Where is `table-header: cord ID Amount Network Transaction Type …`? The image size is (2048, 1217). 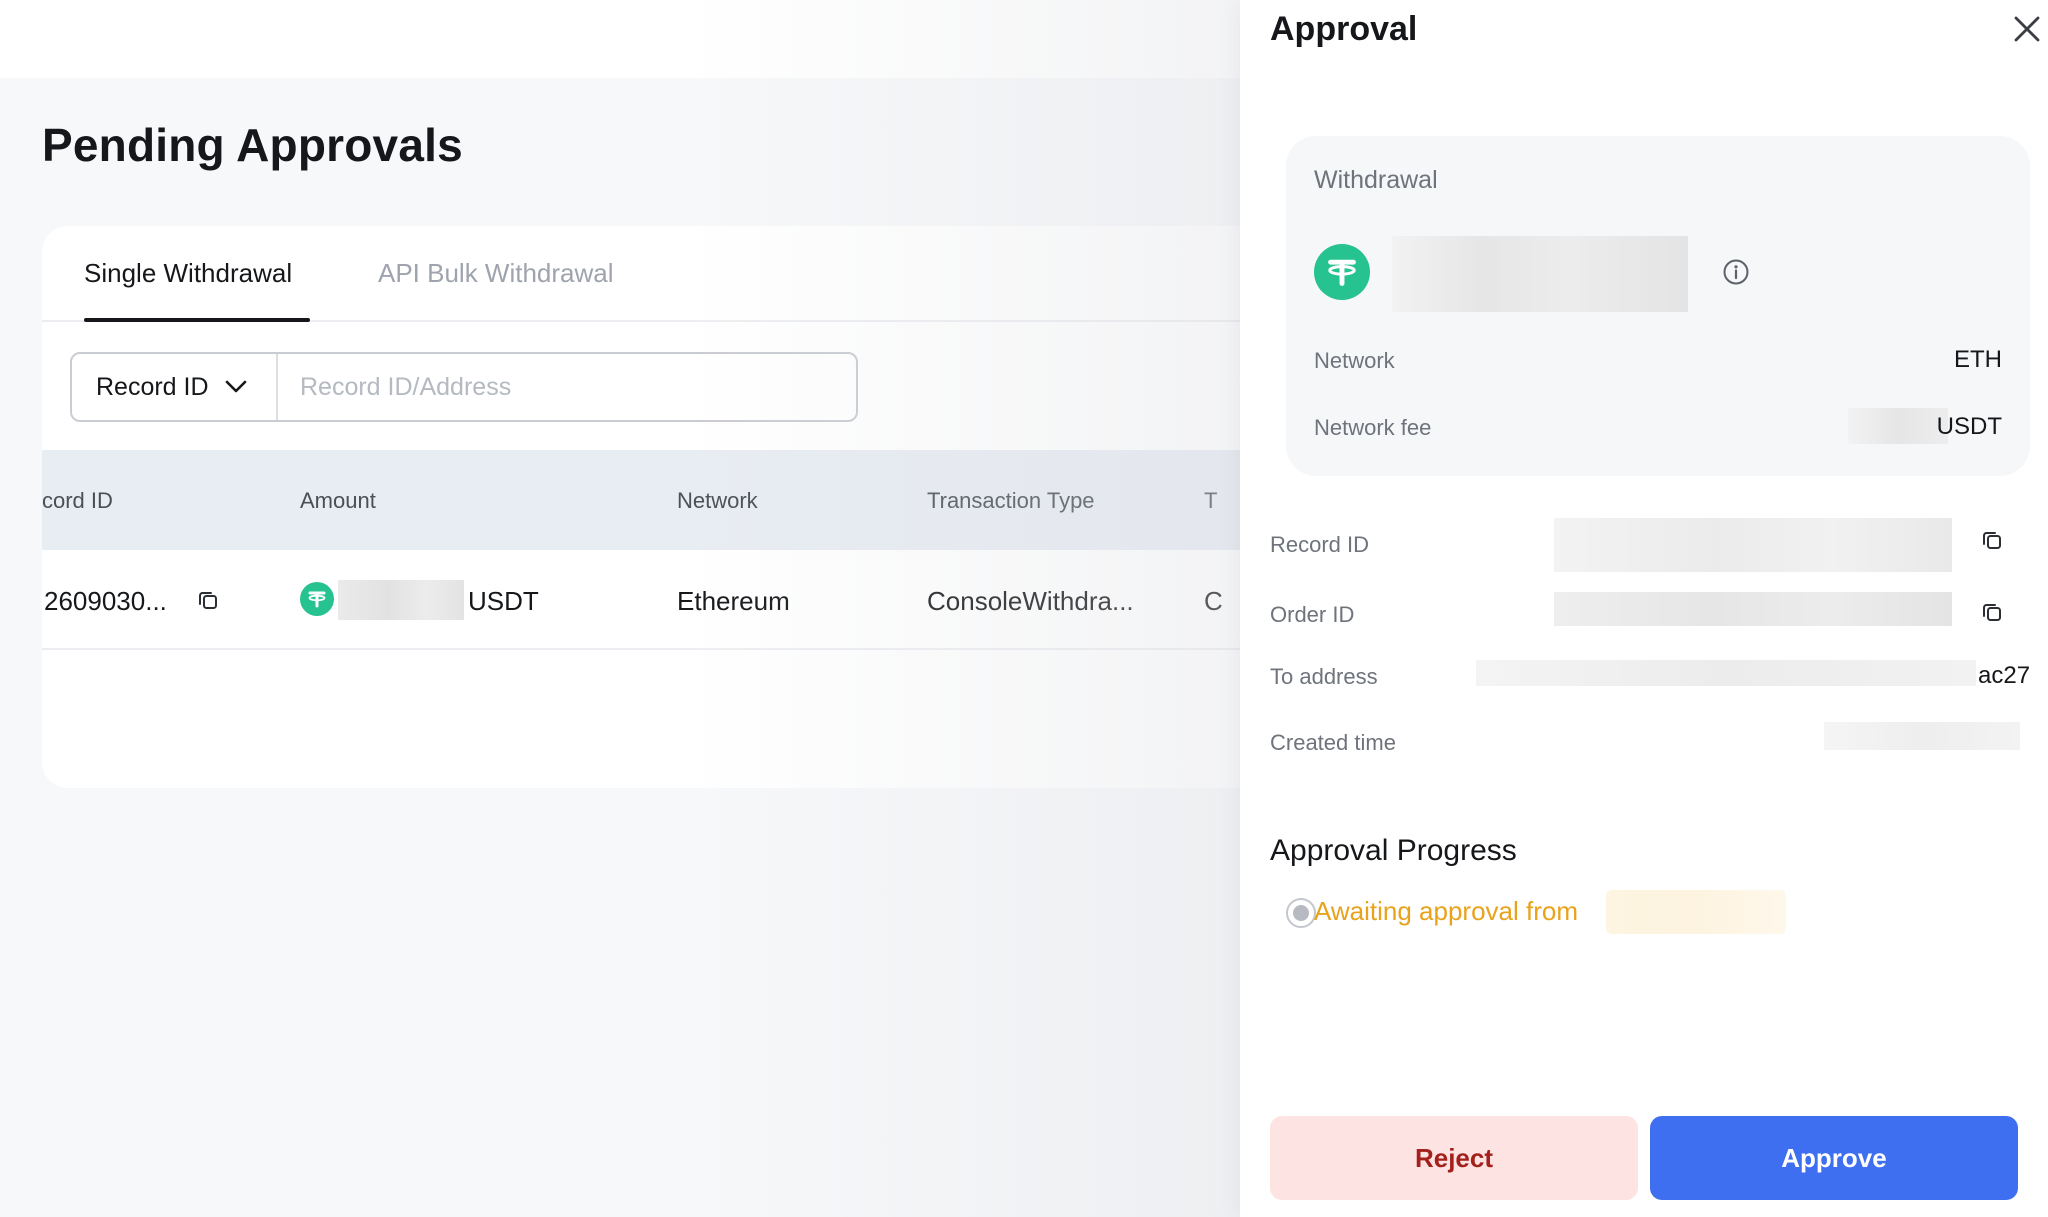 table-header: cord ID Amount Network Transaction Type … is located at coordinates (641, 500).